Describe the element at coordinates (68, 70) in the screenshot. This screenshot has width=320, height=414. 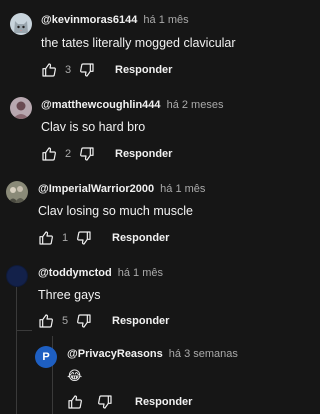
I see `like-count: 3` at that location.